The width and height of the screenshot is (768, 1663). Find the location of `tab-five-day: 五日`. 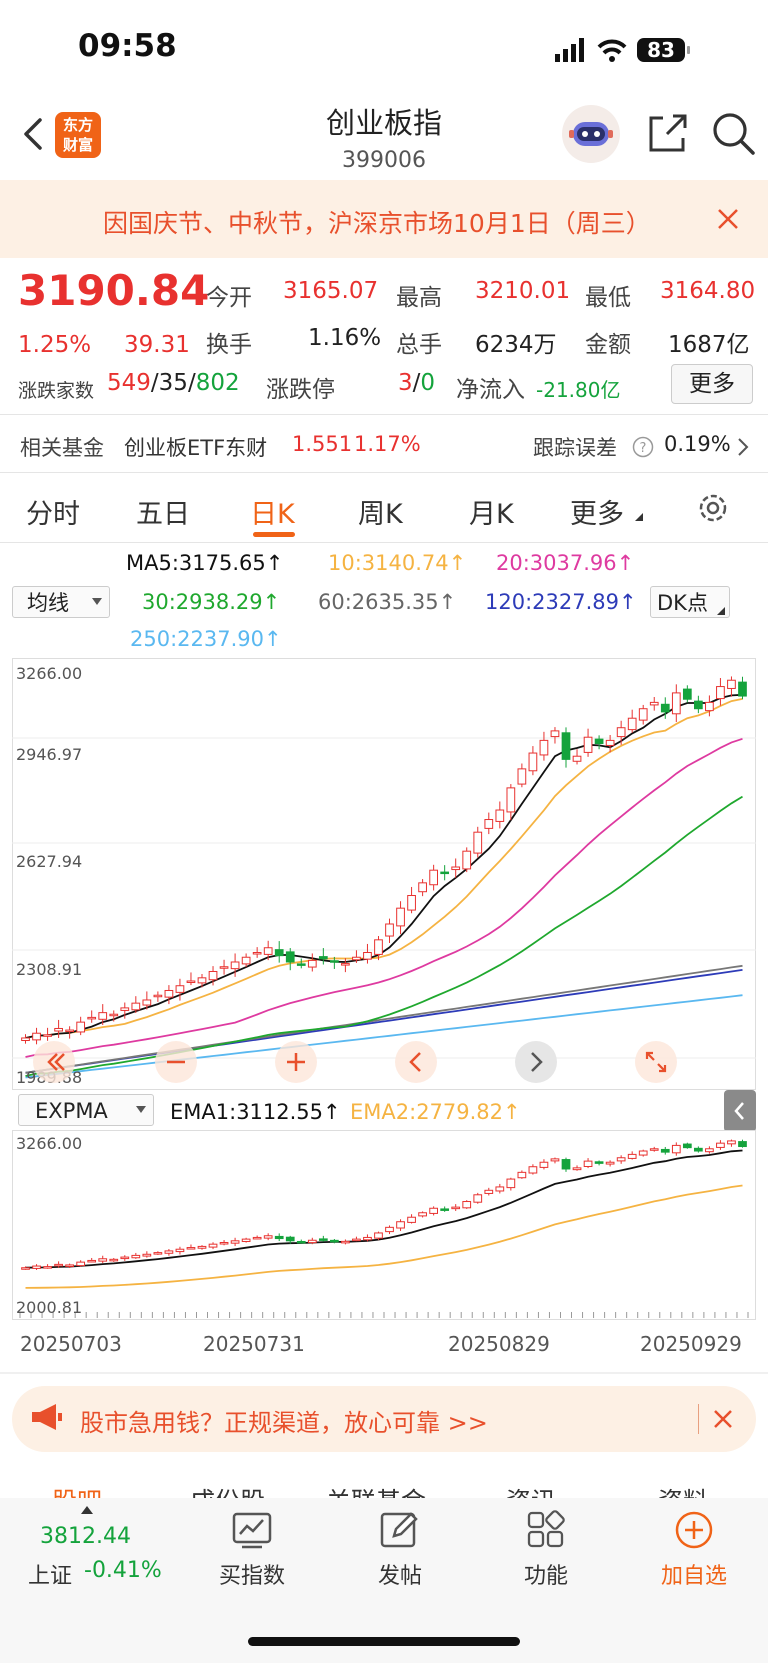

tab-five-day: 五日 is located at coordinates (163, 511).